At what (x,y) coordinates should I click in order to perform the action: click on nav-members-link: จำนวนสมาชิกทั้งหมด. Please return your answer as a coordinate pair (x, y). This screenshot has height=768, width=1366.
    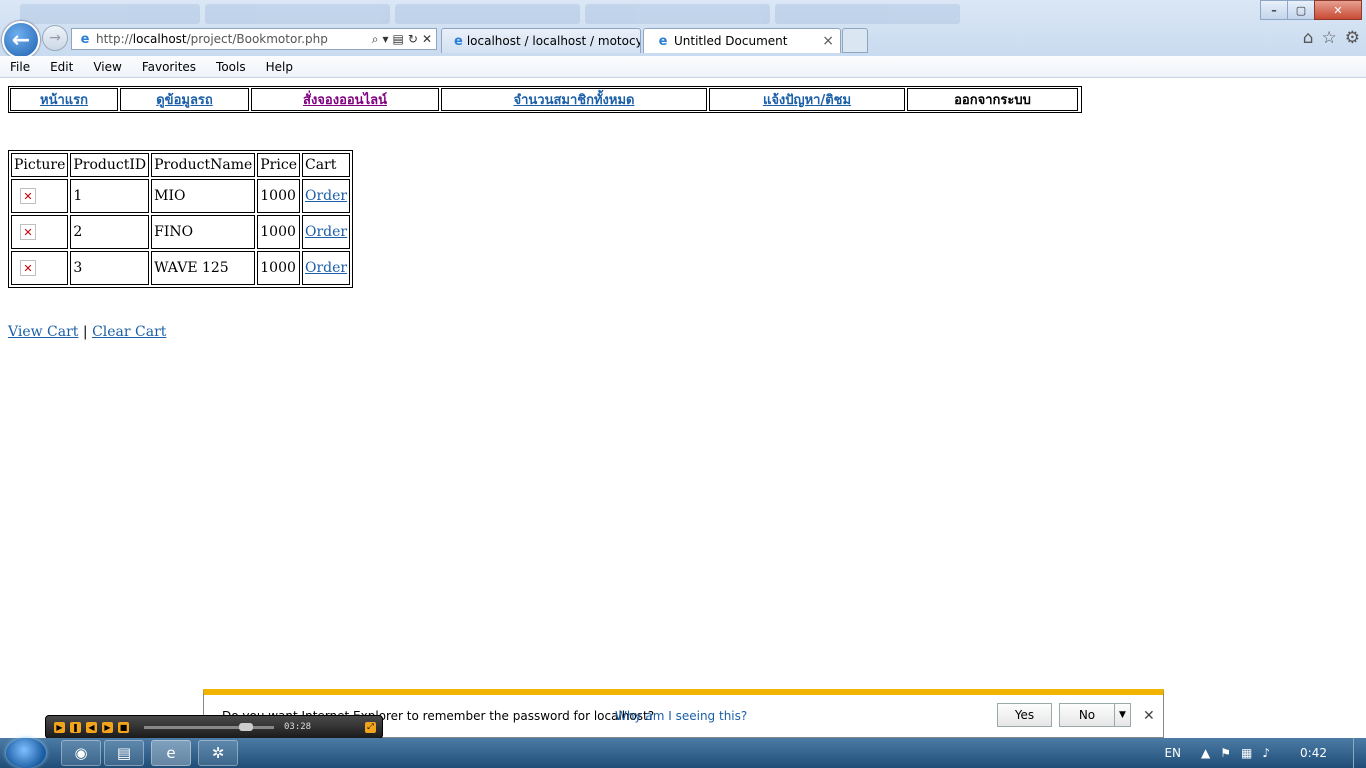
    Looking at the image, I should click on (574, 99).